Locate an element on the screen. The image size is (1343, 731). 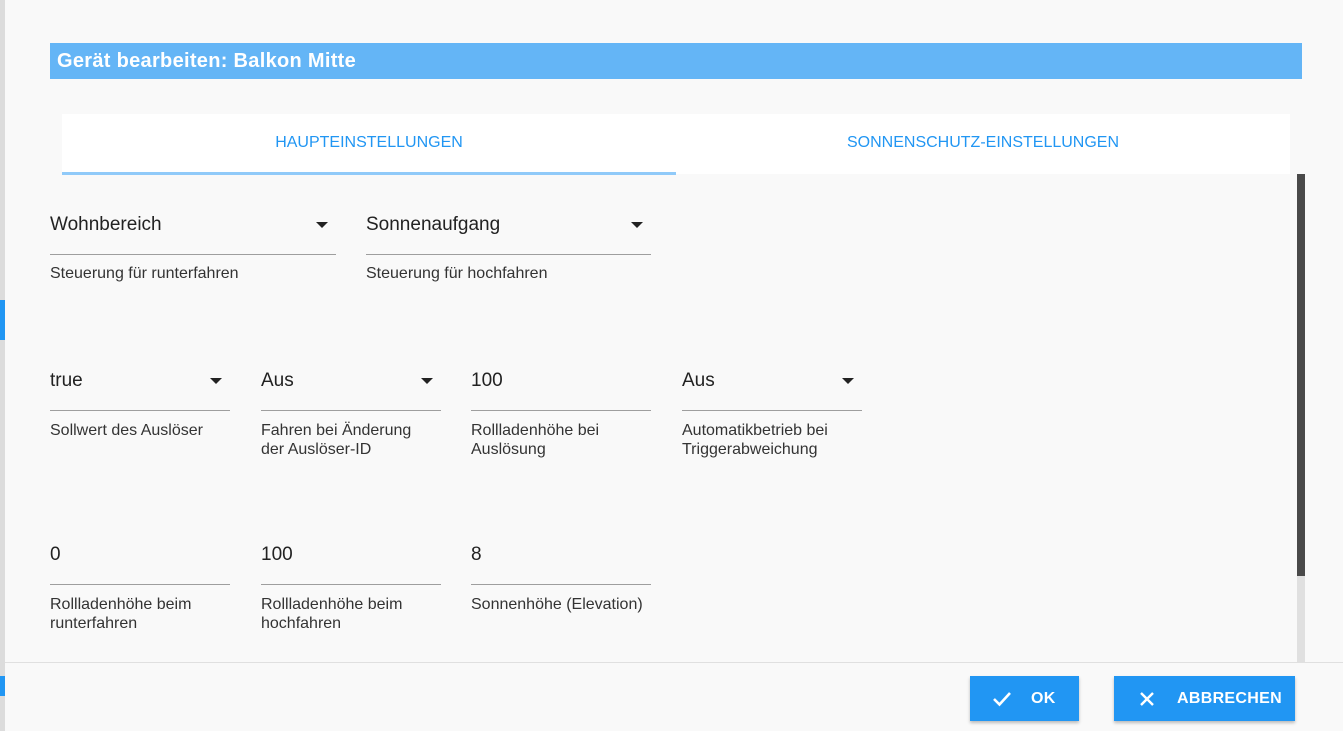
check-icon is located at coordinates (1002, 699).